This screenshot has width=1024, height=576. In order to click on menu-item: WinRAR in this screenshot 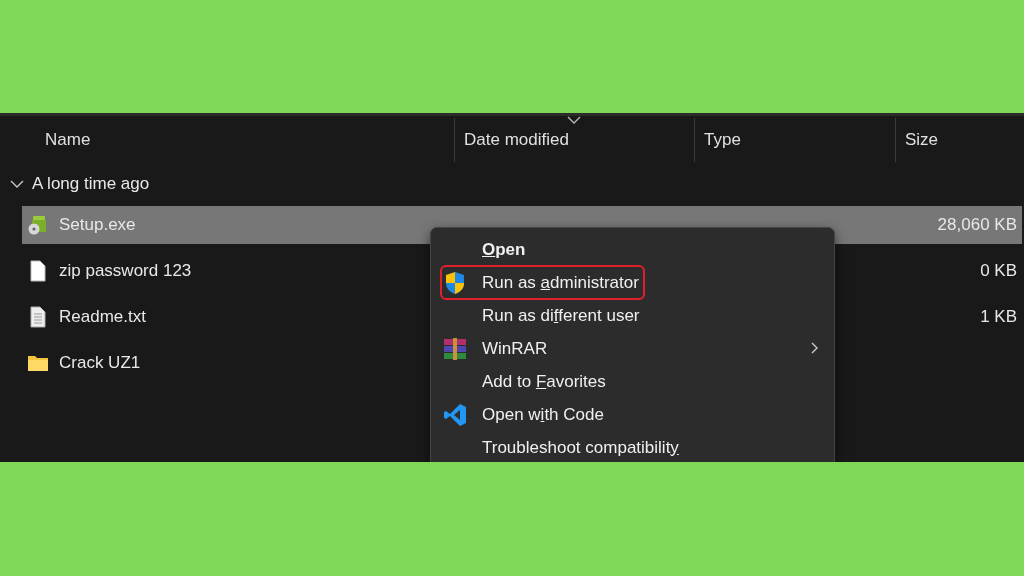, I will do `click(632, 348)`.